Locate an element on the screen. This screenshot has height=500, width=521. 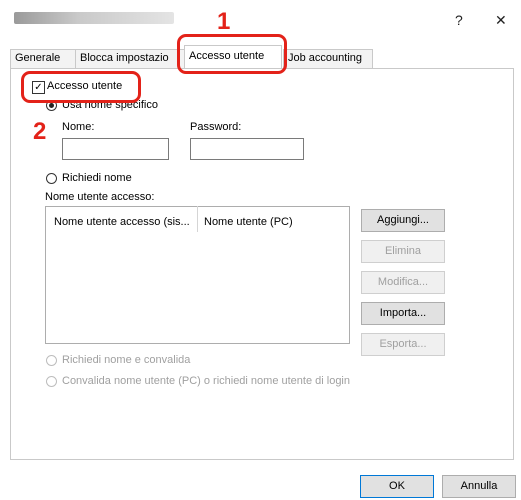
radio-request-name is located at coordinates (51, 178).